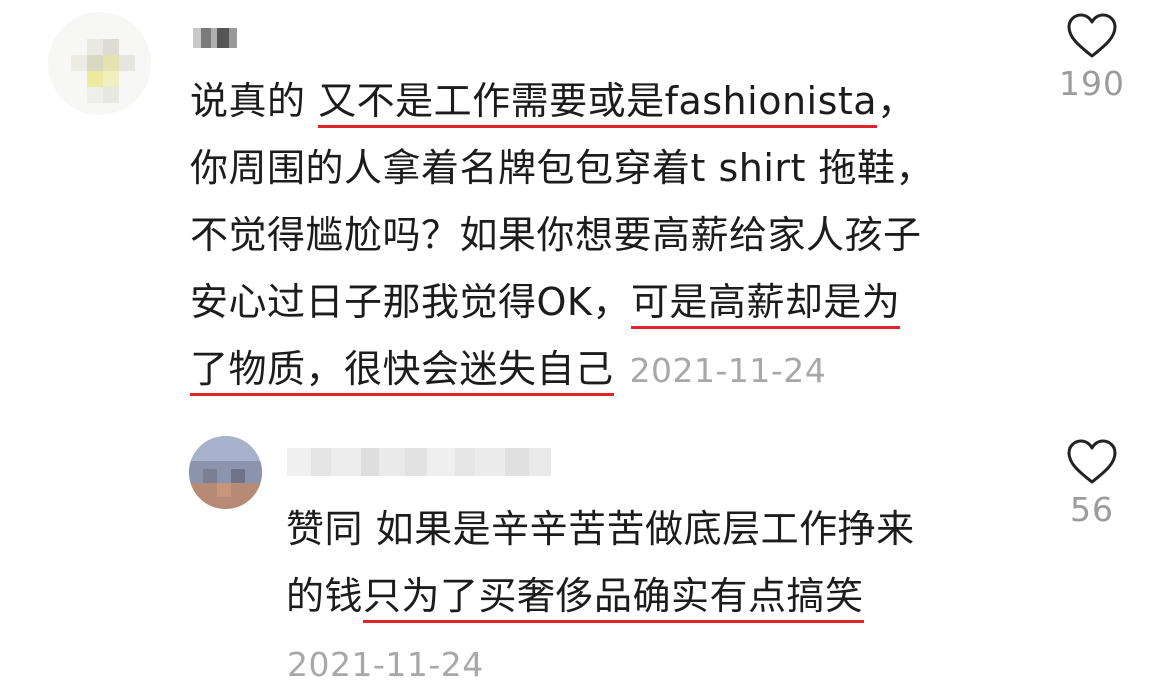 Image resolution: width=1170 pixels, height=693 pixels. Describe the element at coordinates (410, 302) in the screenshot. I see `comment-text-fragment: 安心过日子那我觉得OK，` at that location.